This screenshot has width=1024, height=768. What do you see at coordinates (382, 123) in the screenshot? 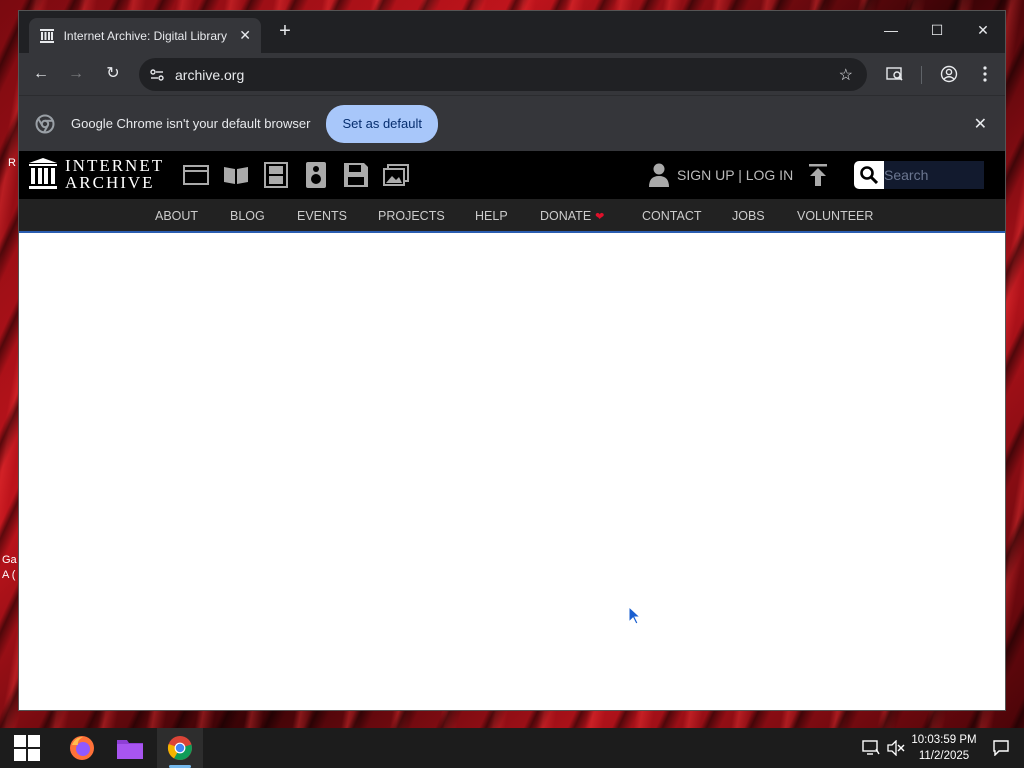
I see `set-as-default-button: Set as default` at bounding box center [382, 123].